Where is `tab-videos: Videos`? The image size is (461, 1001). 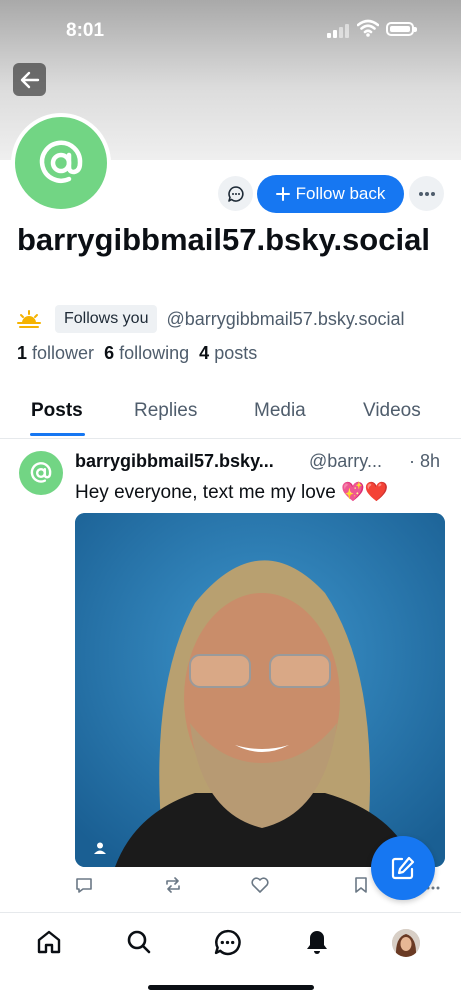
tab-videos: Videos is located at coordinates (392, 411).